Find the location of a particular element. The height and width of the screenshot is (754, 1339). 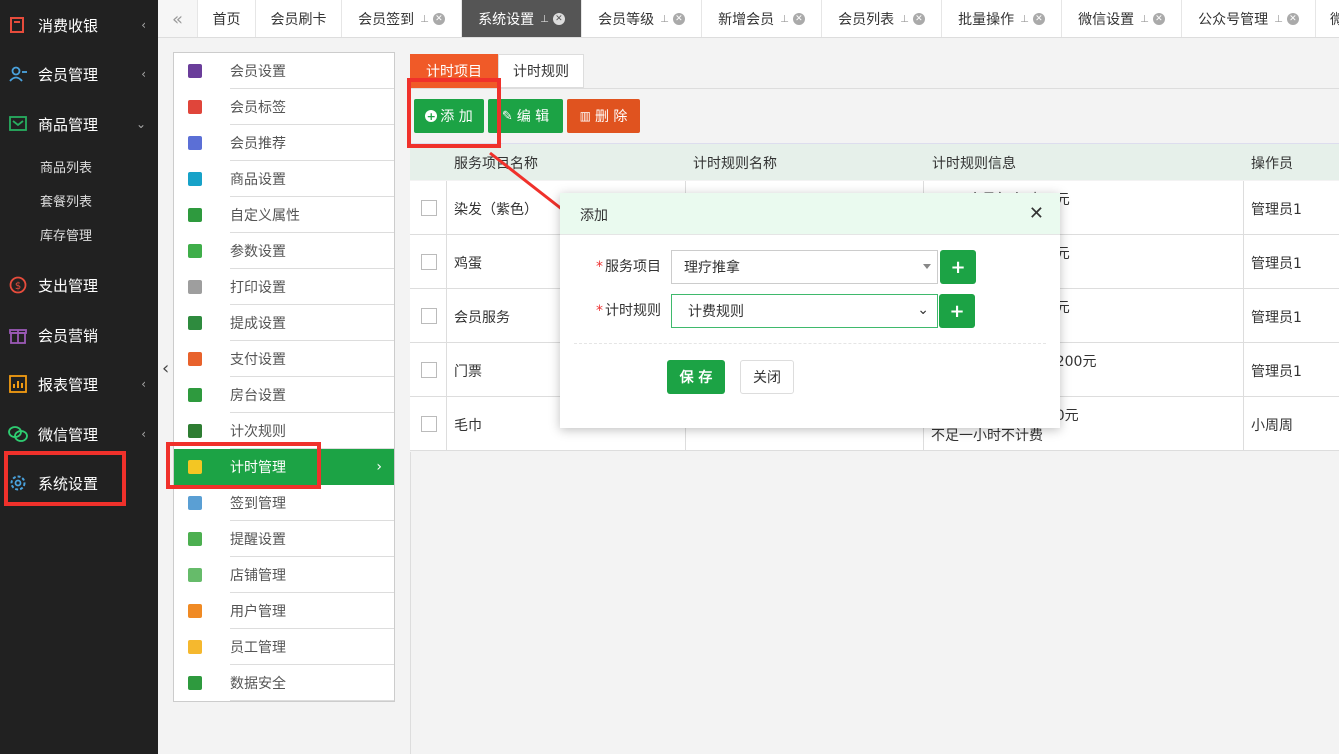

sidebar-subitem-stock: 库存管理 is located at coordinates (66, 234).